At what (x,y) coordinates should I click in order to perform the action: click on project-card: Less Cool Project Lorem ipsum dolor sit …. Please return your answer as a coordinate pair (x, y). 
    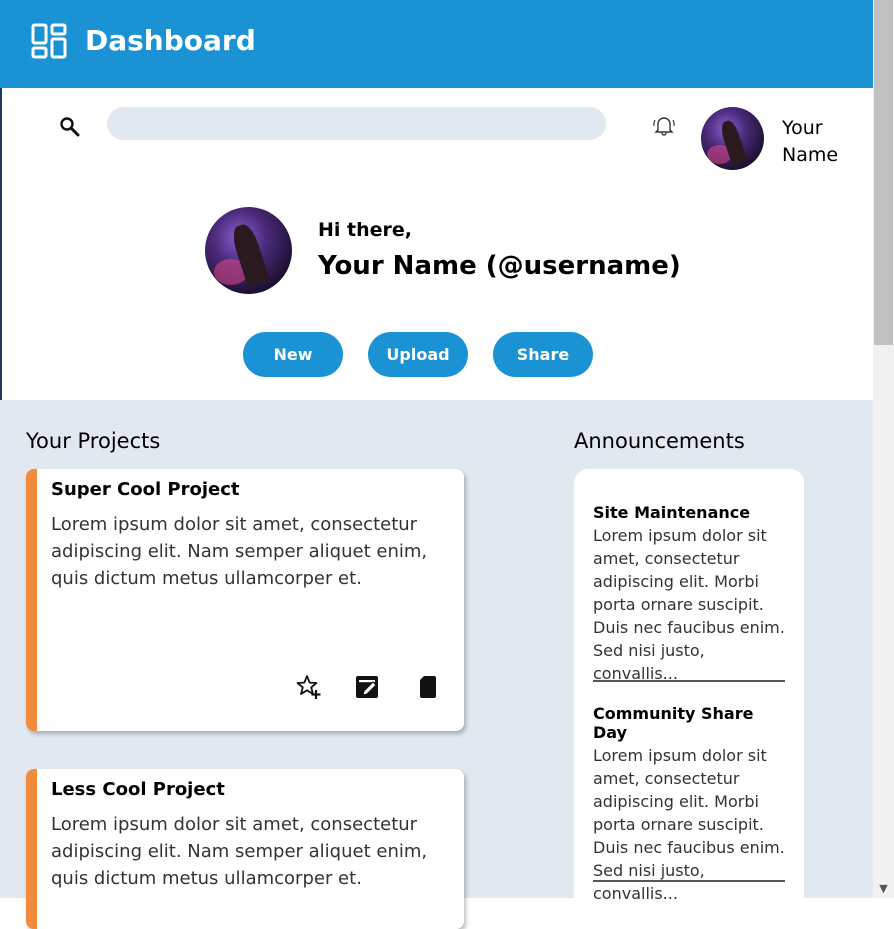
    Looking at the image, I should click on (245, 849).